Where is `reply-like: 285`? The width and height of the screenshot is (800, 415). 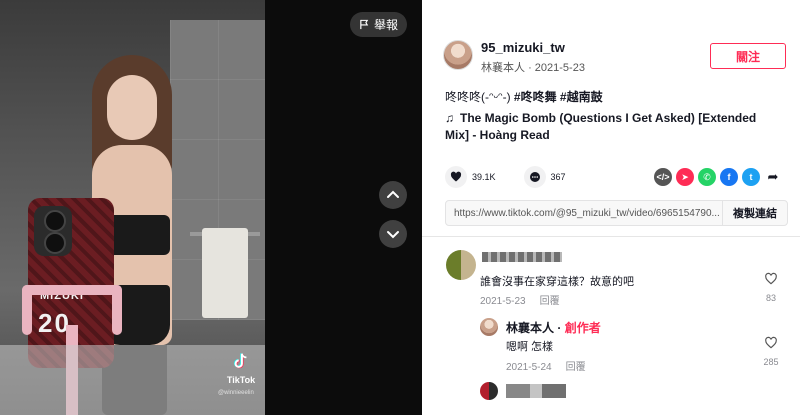
reply-like: 285 is located at coordinates (771, 351).